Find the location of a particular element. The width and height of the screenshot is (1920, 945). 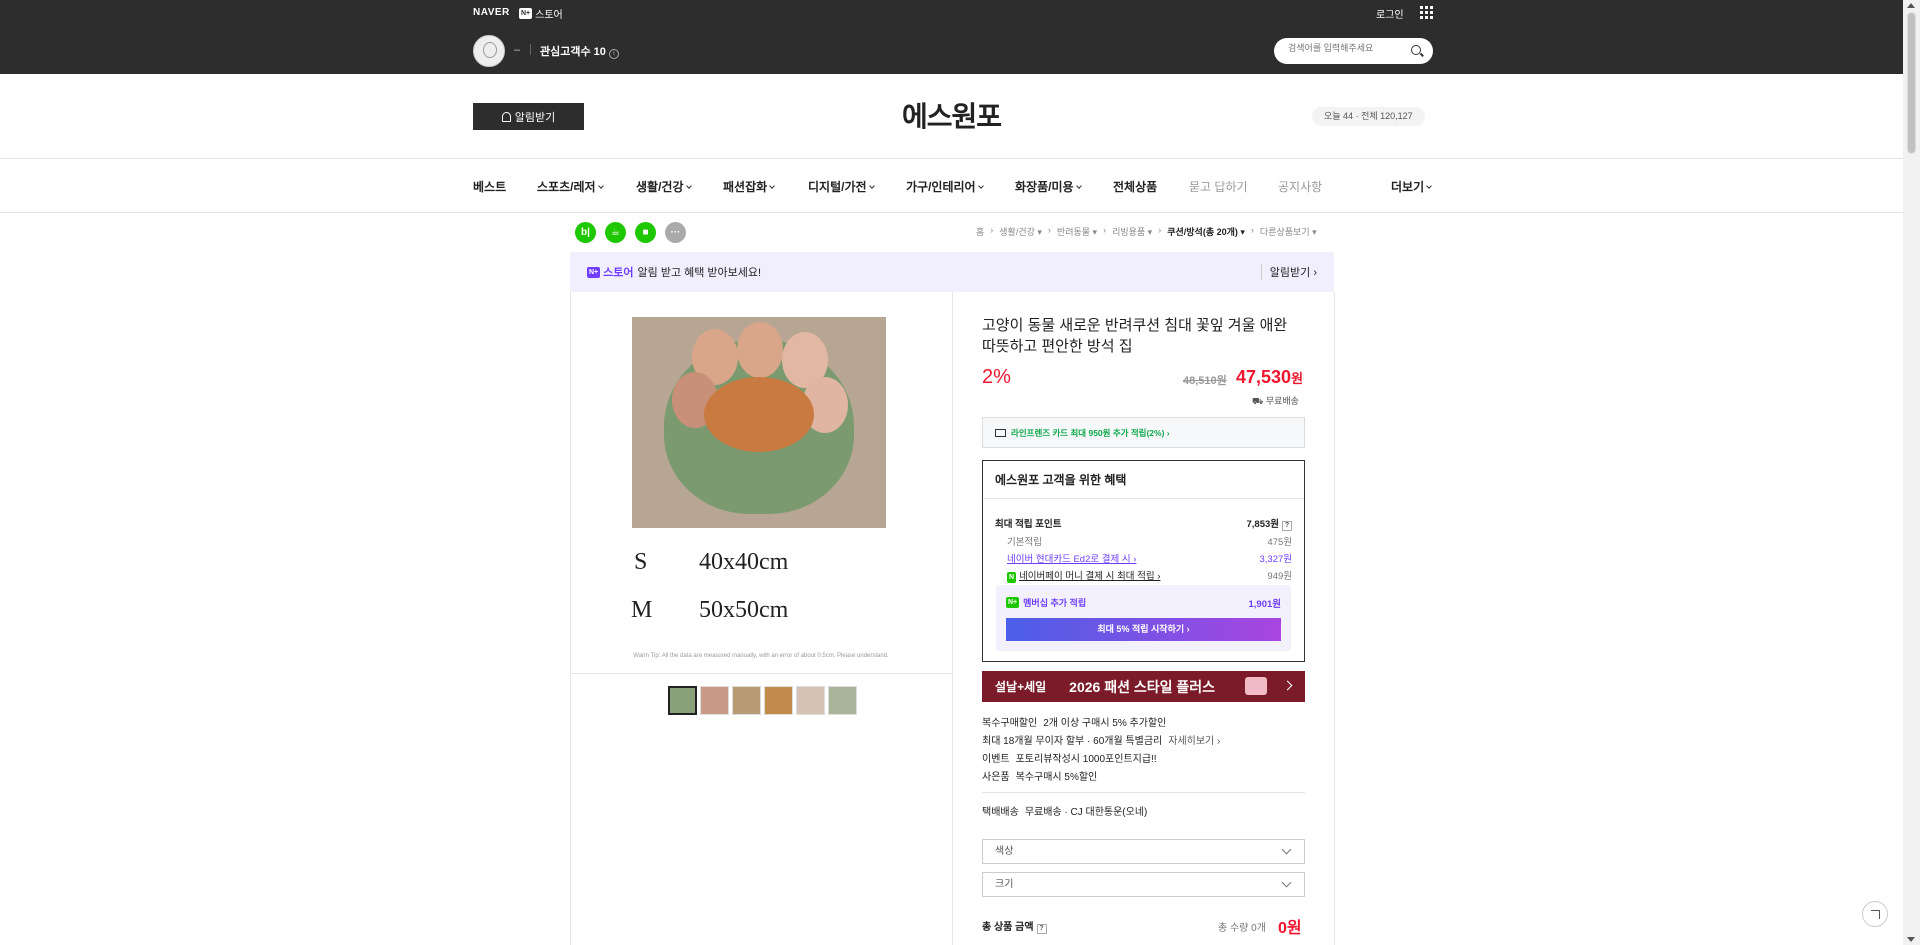

login-link: 로그인 is located at coordinates (1390, 13).